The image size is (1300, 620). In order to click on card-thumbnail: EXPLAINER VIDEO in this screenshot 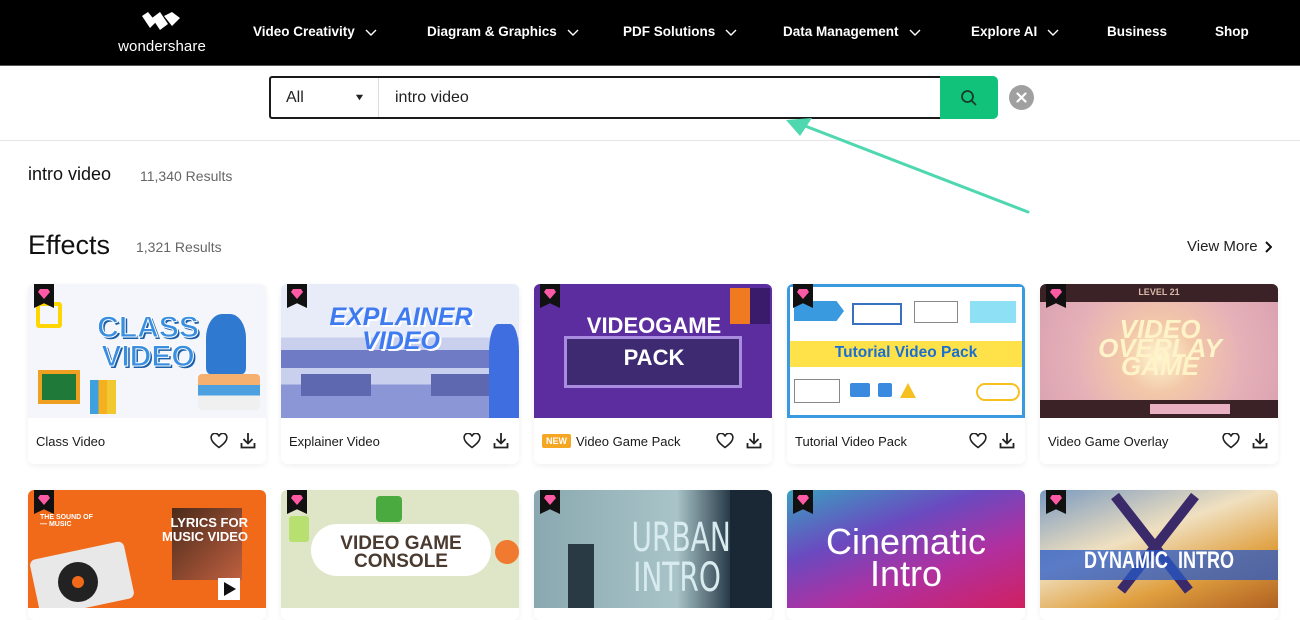, I will do `click(400, 351)`.